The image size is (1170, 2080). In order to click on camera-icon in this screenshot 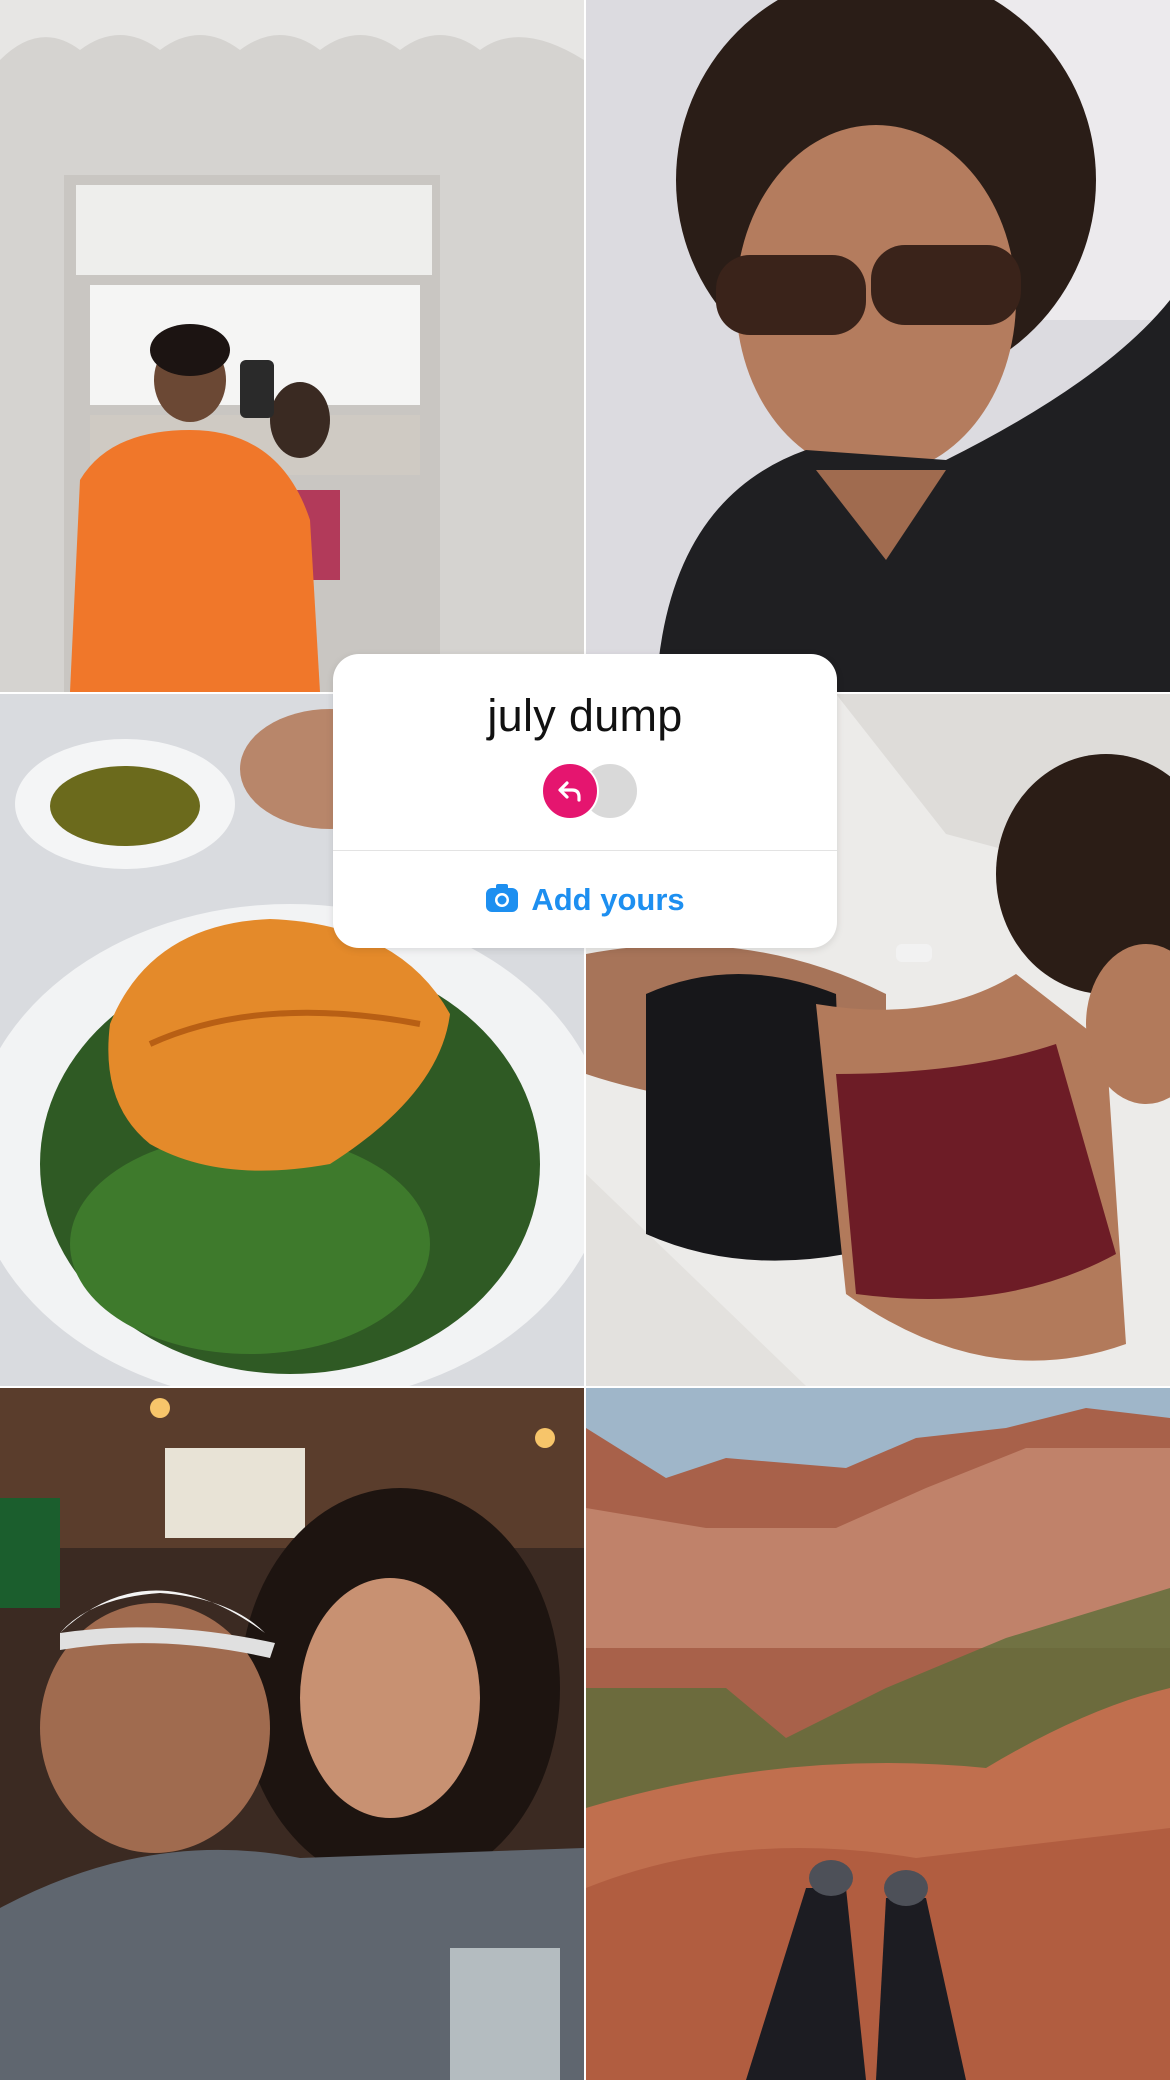, I will do `click(502, 900)`.